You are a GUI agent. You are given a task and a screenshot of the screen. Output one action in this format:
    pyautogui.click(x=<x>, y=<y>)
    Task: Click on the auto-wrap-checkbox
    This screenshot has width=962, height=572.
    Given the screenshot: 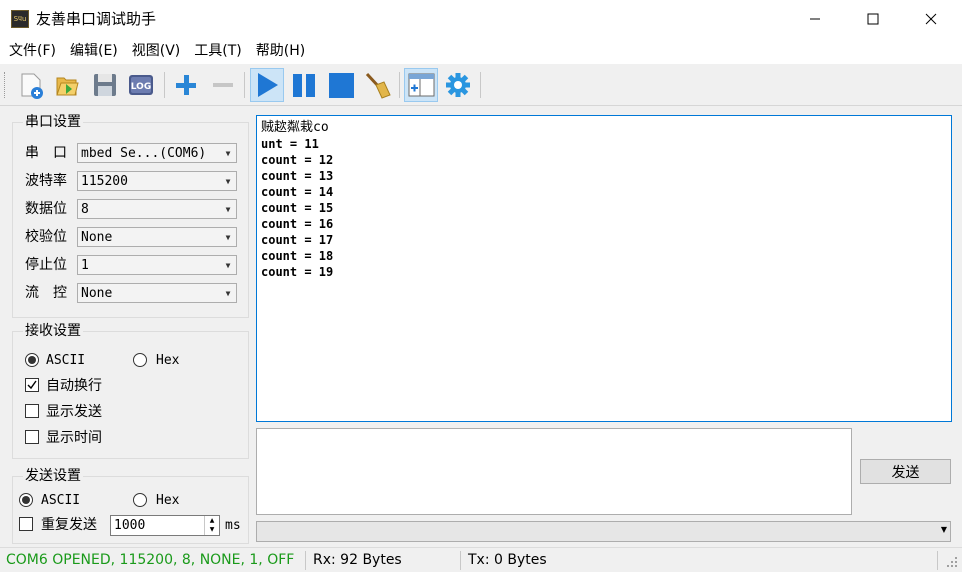 What is the action you would take?
    pyautogui.click(x=32, y=385)
    